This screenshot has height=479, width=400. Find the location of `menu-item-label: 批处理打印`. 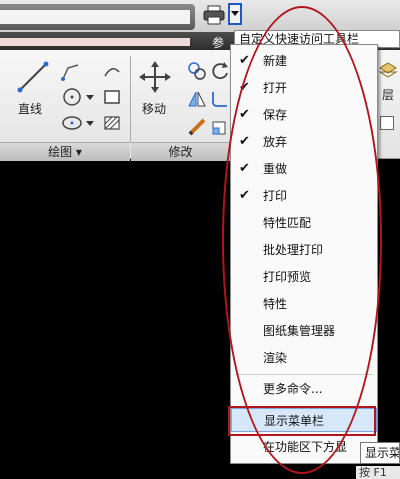

menu-item-label: 批处理打印 is located at coordinates (293, 250).